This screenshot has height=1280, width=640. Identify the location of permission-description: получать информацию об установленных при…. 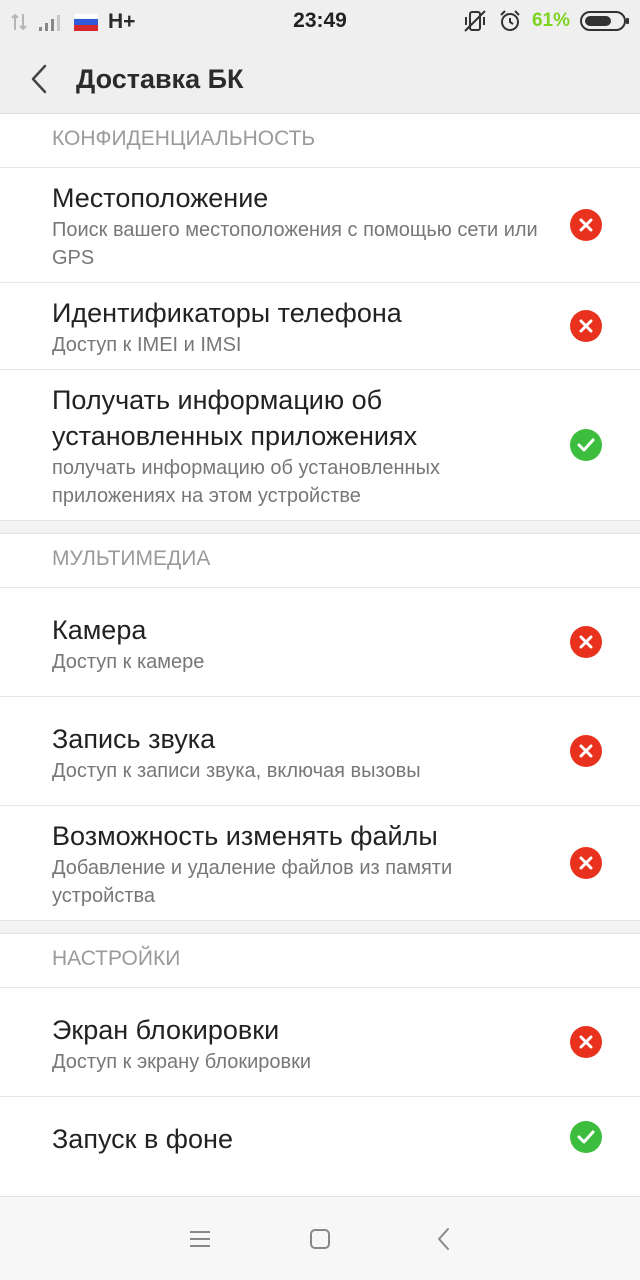
(246, 482).